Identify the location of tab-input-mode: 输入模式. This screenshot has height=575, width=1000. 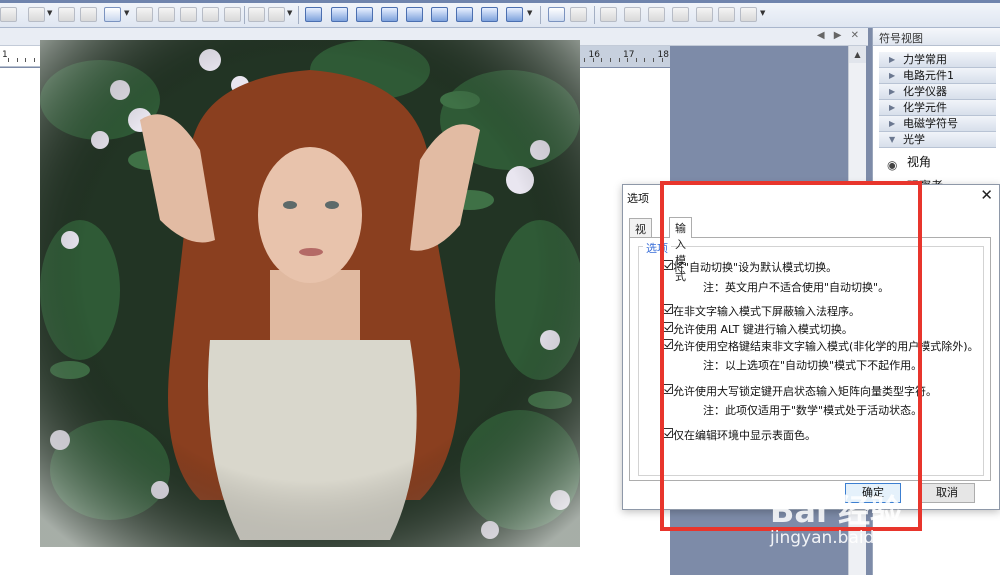
(680, 250).